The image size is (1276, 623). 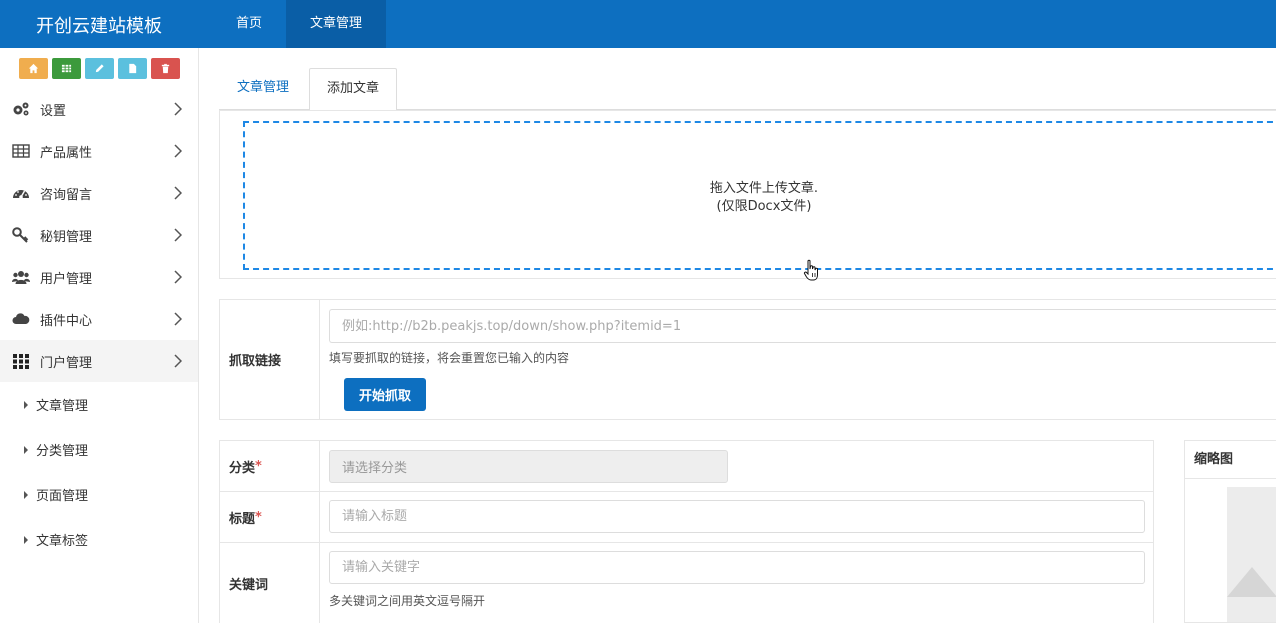 I want to click on key-icon, so click(x=21, y=235).